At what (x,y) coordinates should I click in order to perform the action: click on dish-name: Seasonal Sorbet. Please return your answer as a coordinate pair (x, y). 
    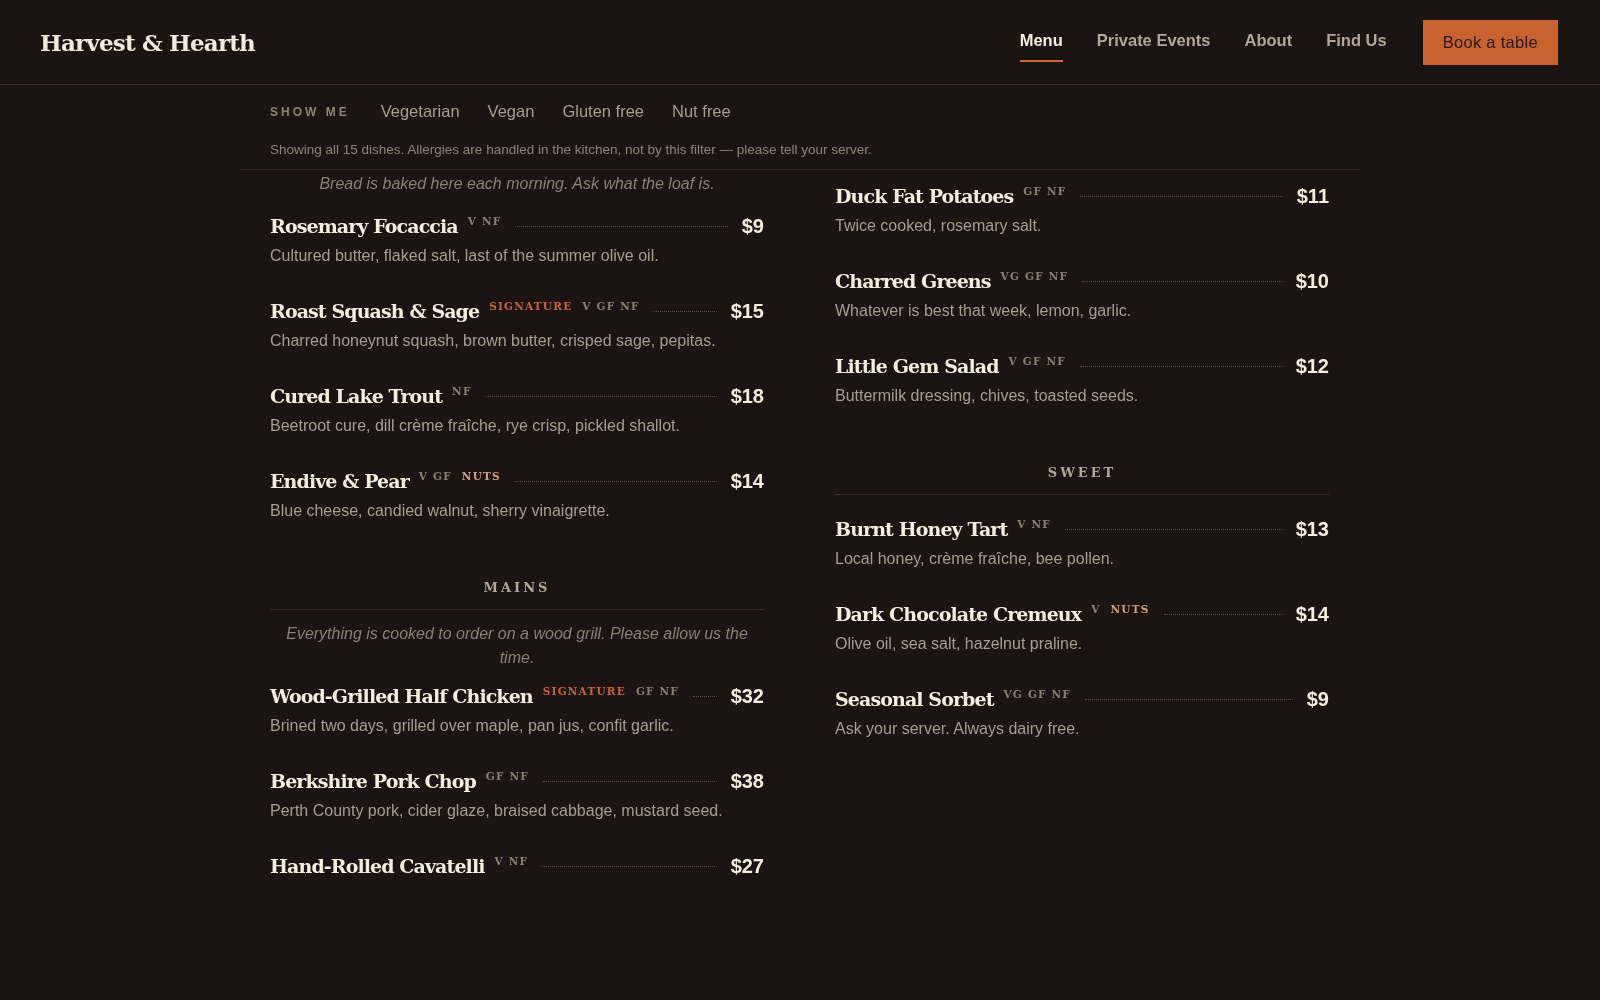
    Looking at the image, I should click on (914, 699).